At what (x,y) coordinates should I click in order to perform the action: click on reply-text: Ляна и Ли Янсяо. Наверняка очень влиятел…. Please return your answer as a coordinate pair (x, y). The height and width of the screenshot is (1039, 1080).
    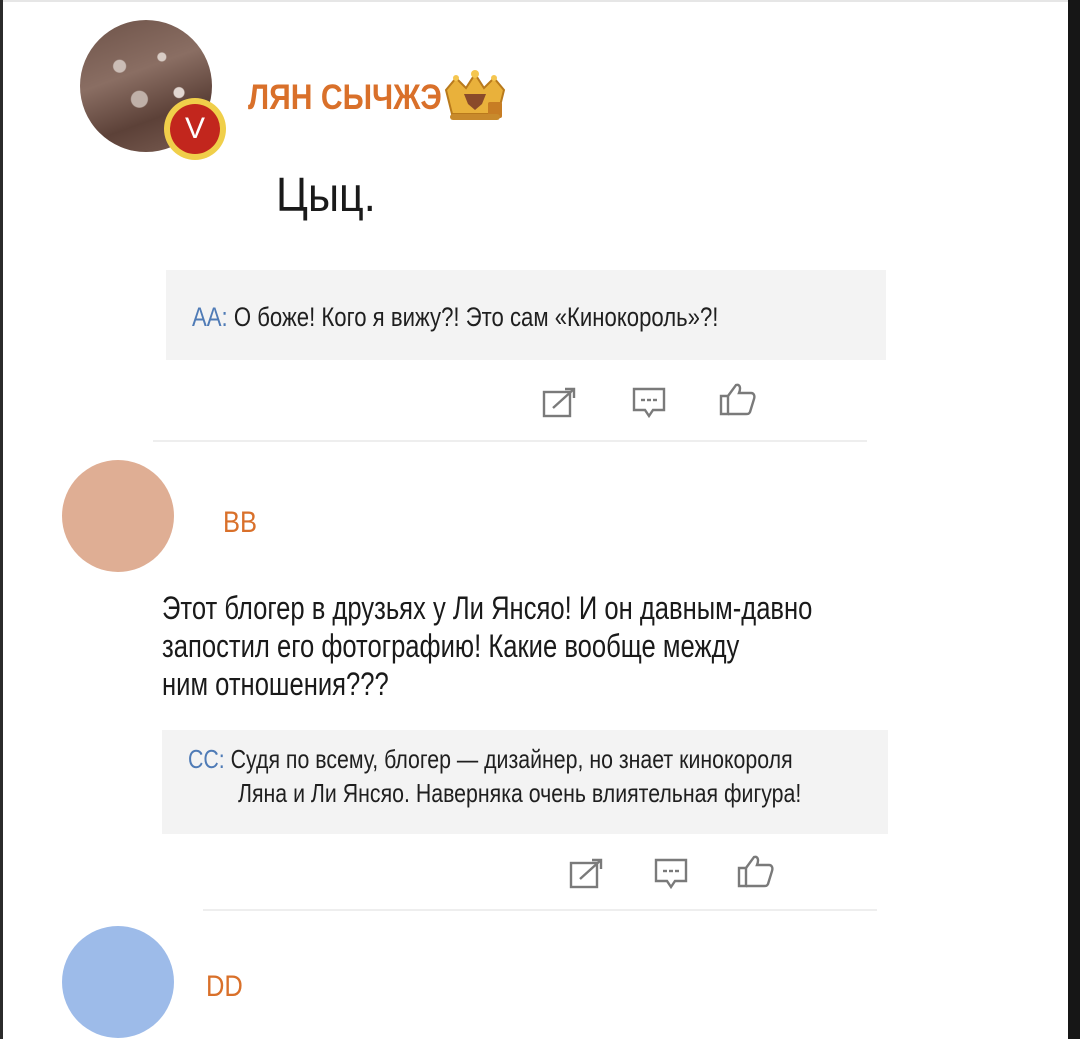
    Looking at the image, I should click on (520, 793).